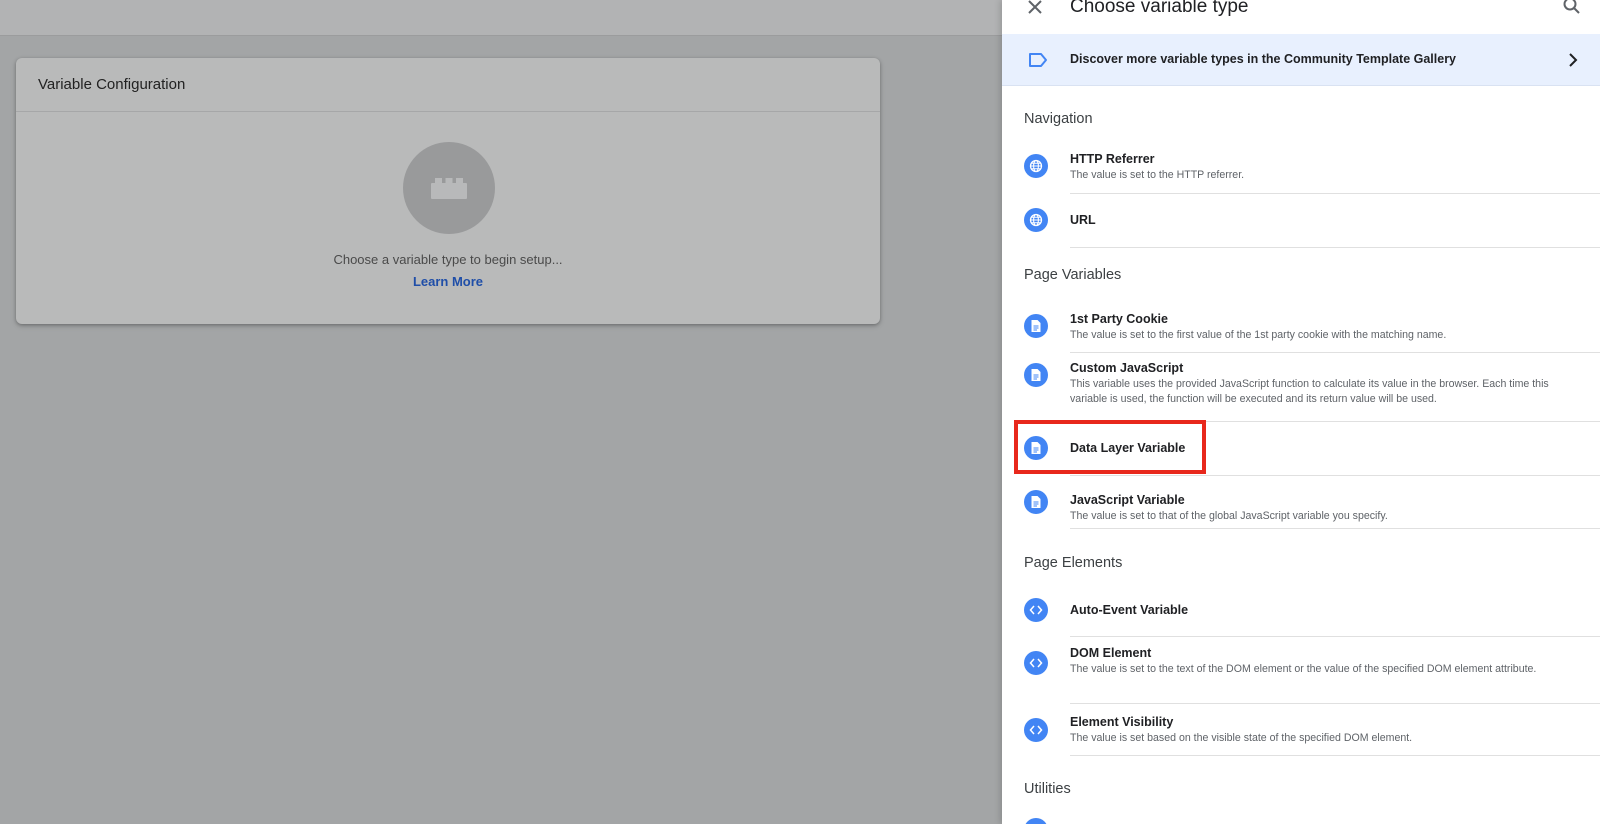 This screenshot has height=824, width=1600. I want to click on variable-type-data-layer-variable: Data Layer Variable, so click(1301, 449).